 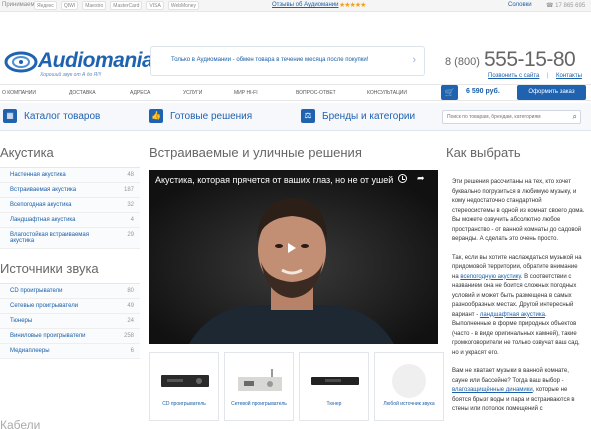 I want to click on payment-logo-mastercard: MasterCard, so click(x=126, y=5).